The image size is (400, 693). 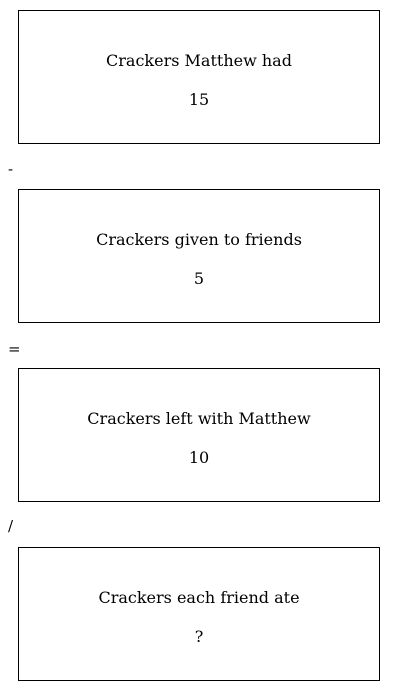 I want to click on equals-operator: =, so click(x=14, y=349).